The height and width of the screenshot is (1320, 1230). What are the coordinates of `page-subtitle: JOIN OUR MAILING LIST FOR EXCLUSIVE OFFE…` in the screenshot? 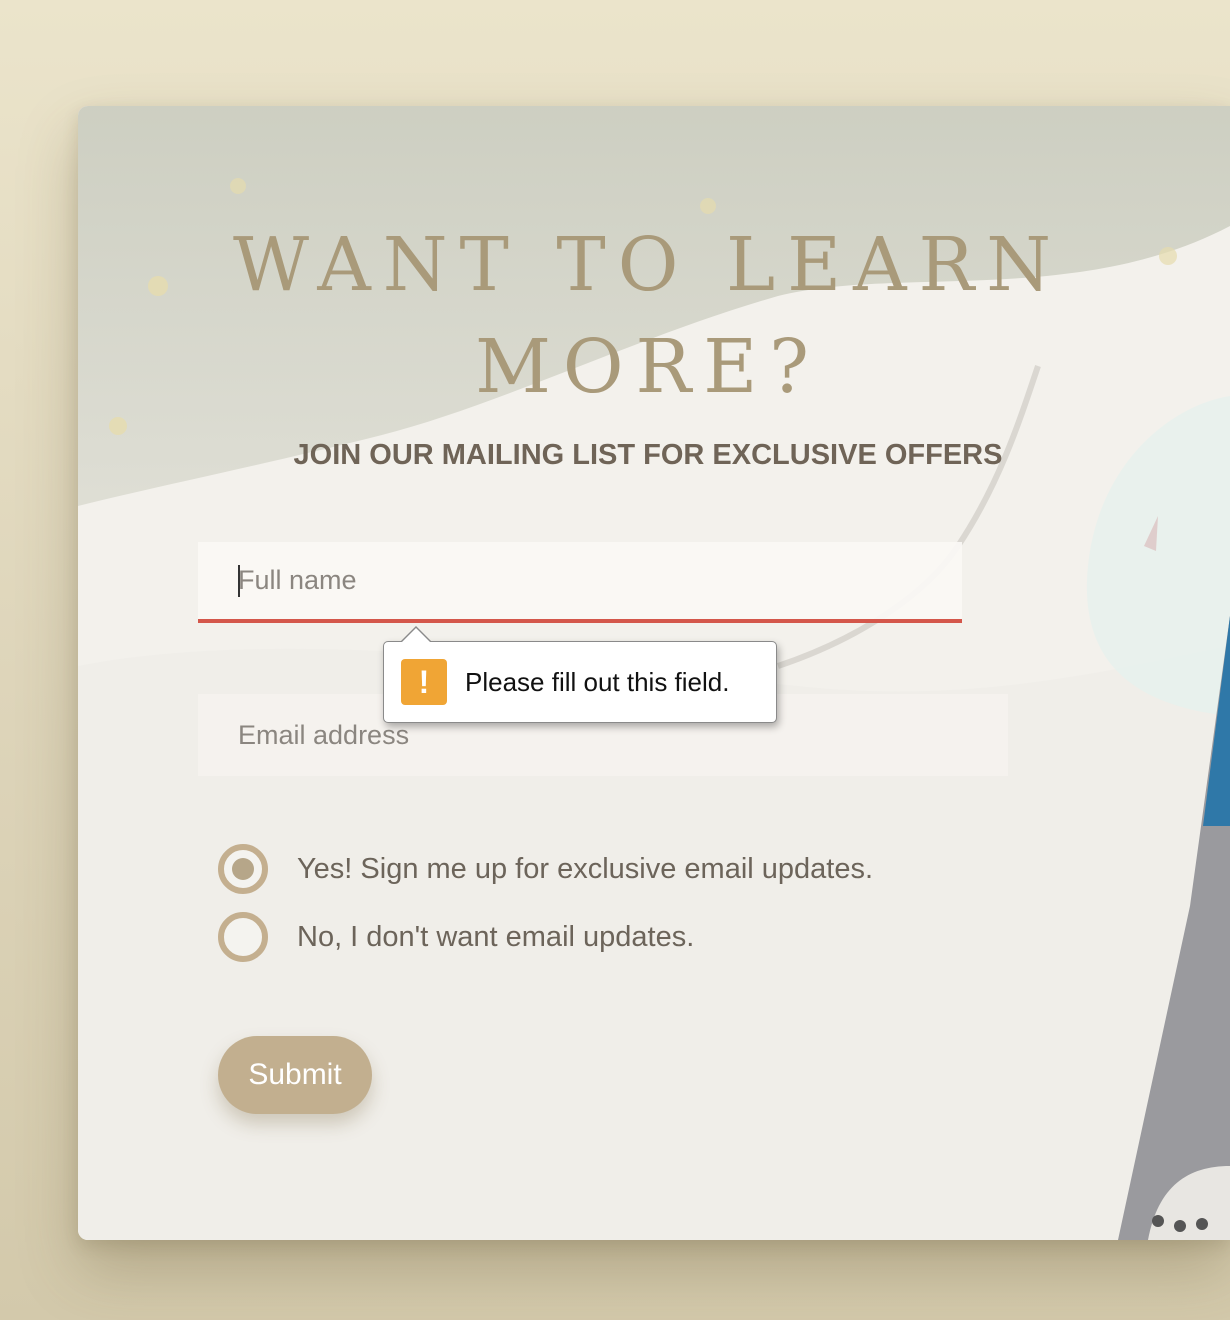 It's located at (648, 455).